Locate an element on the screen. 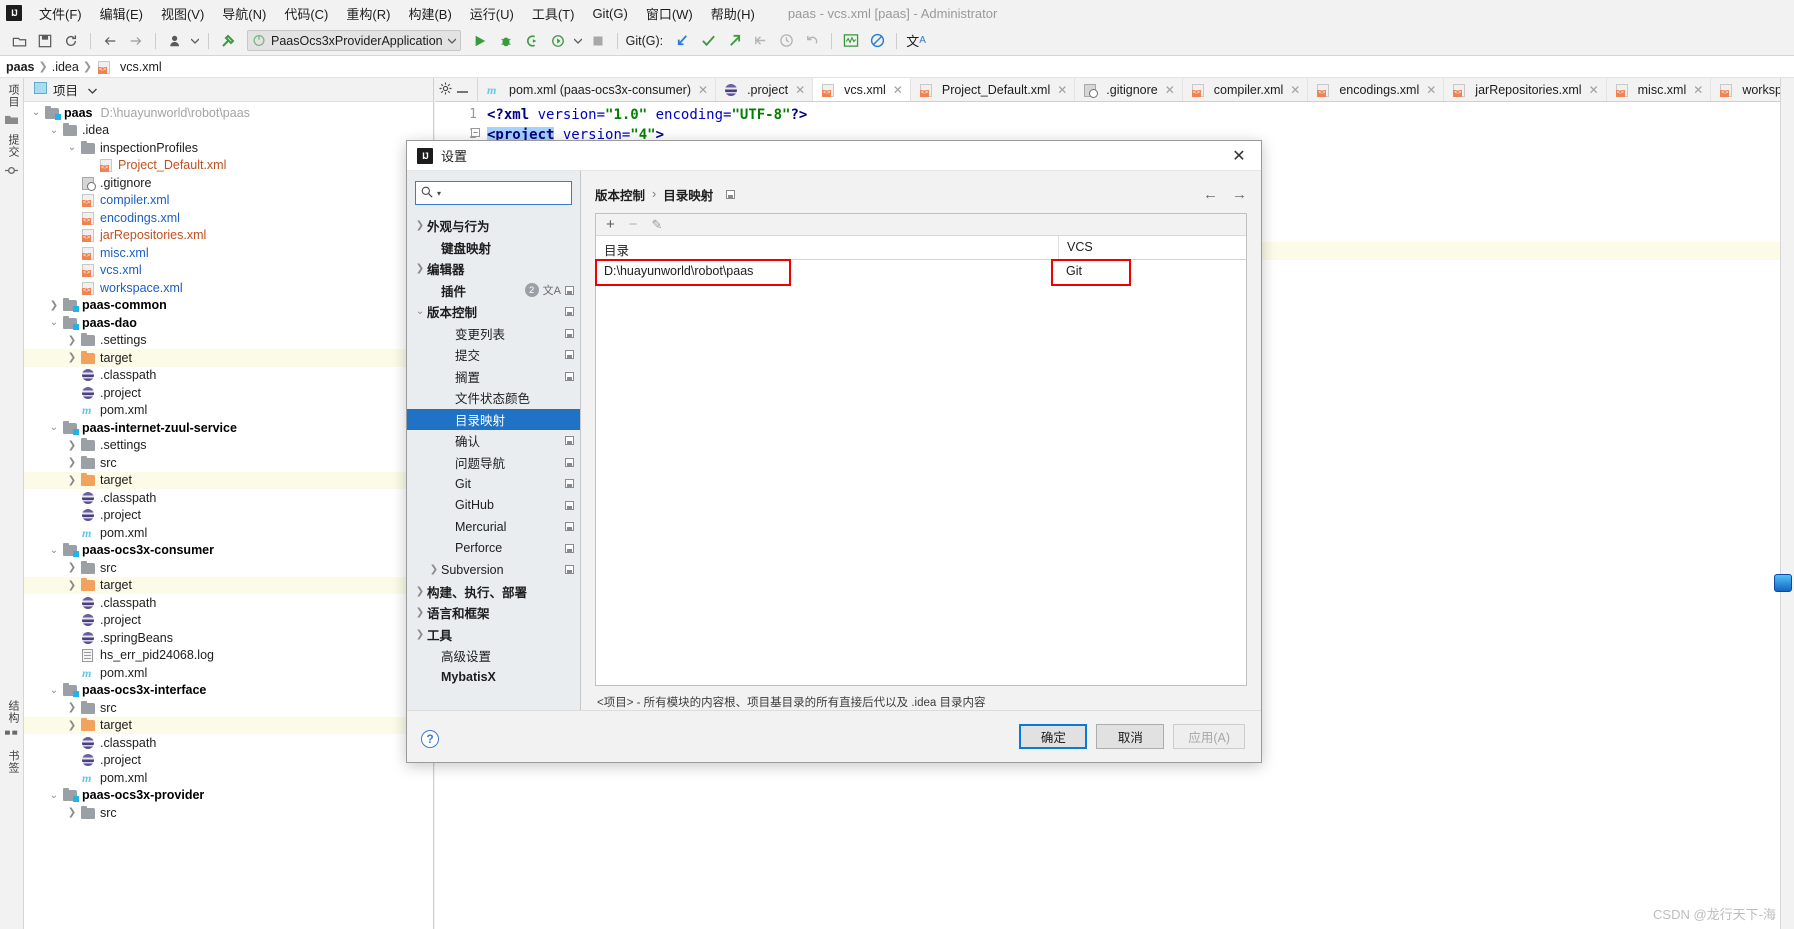  edit-mapping-button: ✎ is located at coordinates (657, 224).